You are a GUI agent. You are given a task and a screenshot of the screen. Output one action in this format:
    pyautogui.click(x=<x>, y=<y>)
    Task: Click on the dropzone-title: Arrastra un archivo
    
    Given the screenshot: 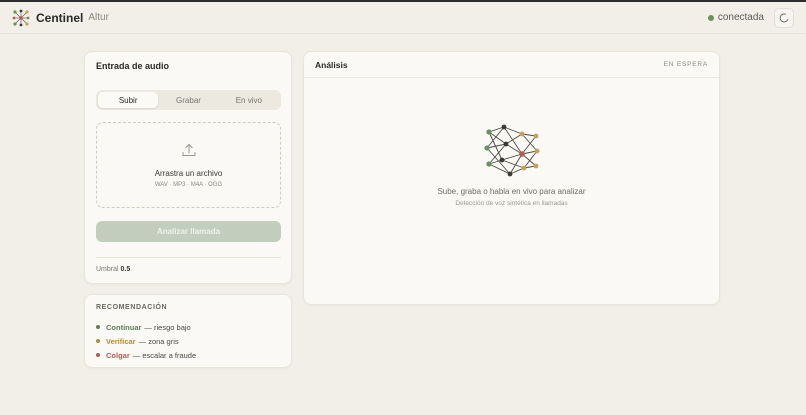 What is the action you would take?
    pyautogui.click(x=188, y=173)
    